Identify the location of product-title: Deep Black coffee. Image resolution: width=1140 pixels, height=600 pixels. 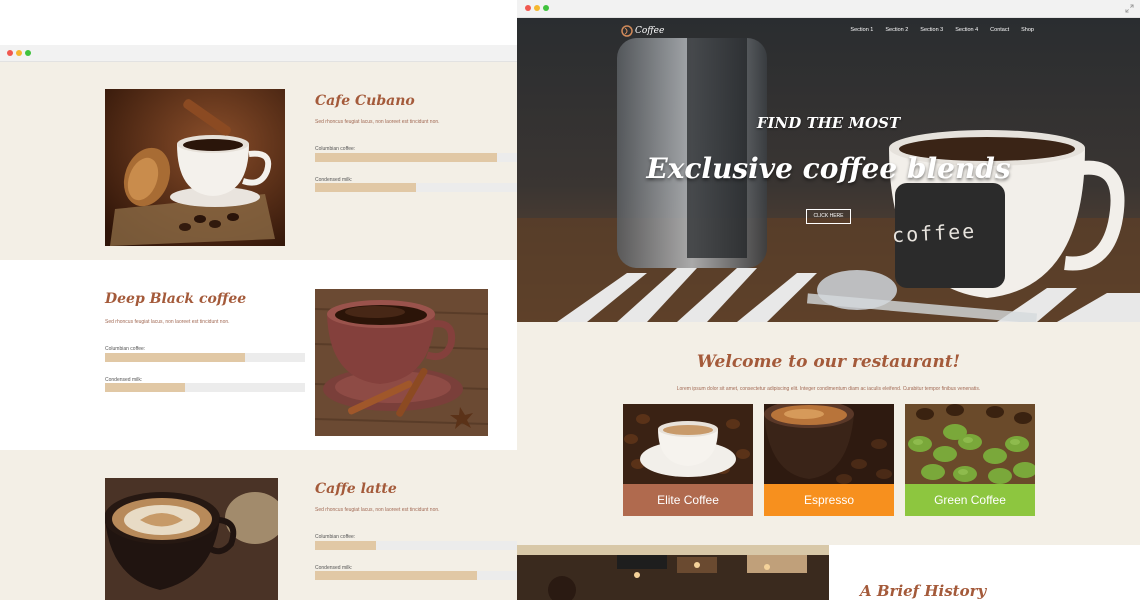
(176, 299).